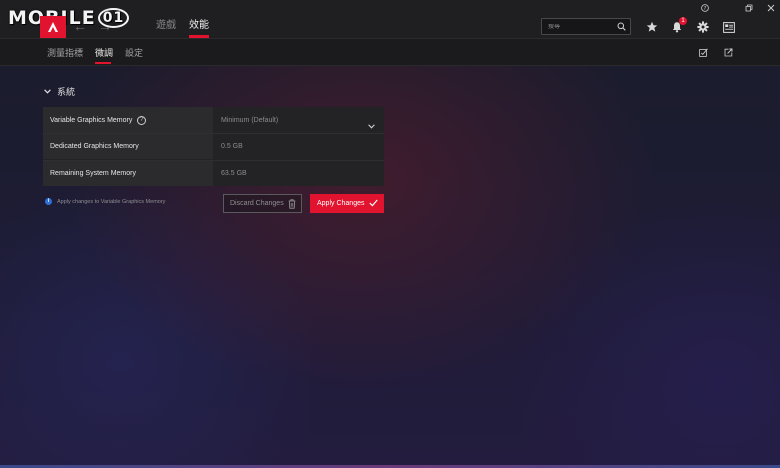 The height and width of the screenshot is (468, 780). What do you see at coordinates (683, 21) in the screenshot?
I see `notification-badge: 1` at bounding box center [683, 21].